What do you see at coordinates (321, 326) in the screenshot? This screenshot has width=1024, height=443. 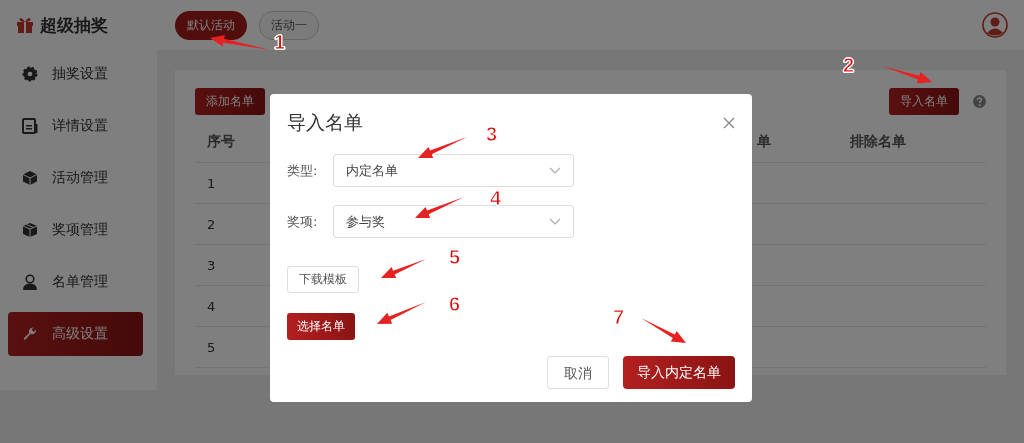 I see `choose-list-button: 选择名单` at bounding box center [321, 326].